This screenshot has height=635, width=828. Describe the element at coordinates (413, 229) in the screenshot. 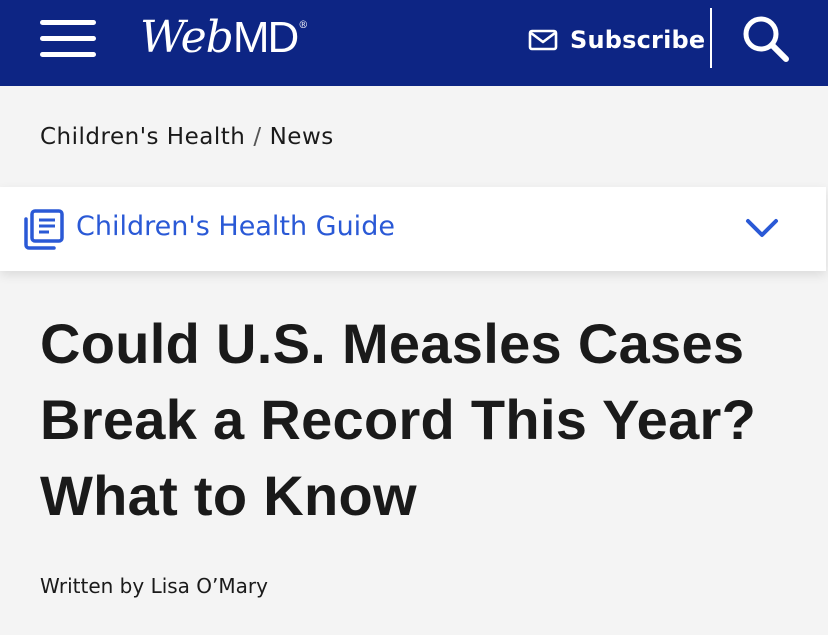

I see `childrens-health-guide-dropdown: Children's Health Guide` at that location.